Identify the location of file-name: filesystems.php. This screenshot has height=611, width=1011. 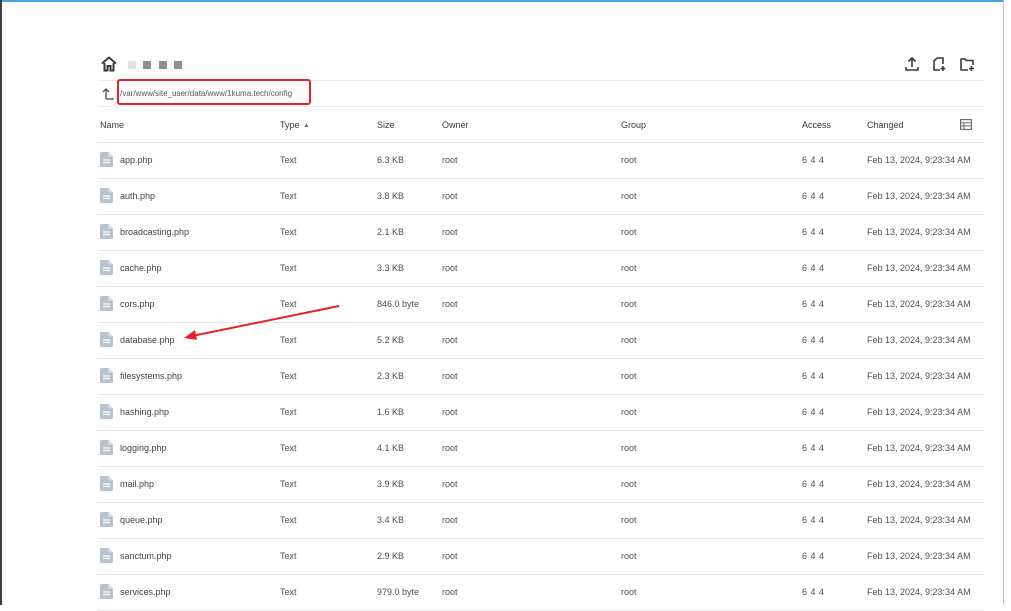
(151, 376).